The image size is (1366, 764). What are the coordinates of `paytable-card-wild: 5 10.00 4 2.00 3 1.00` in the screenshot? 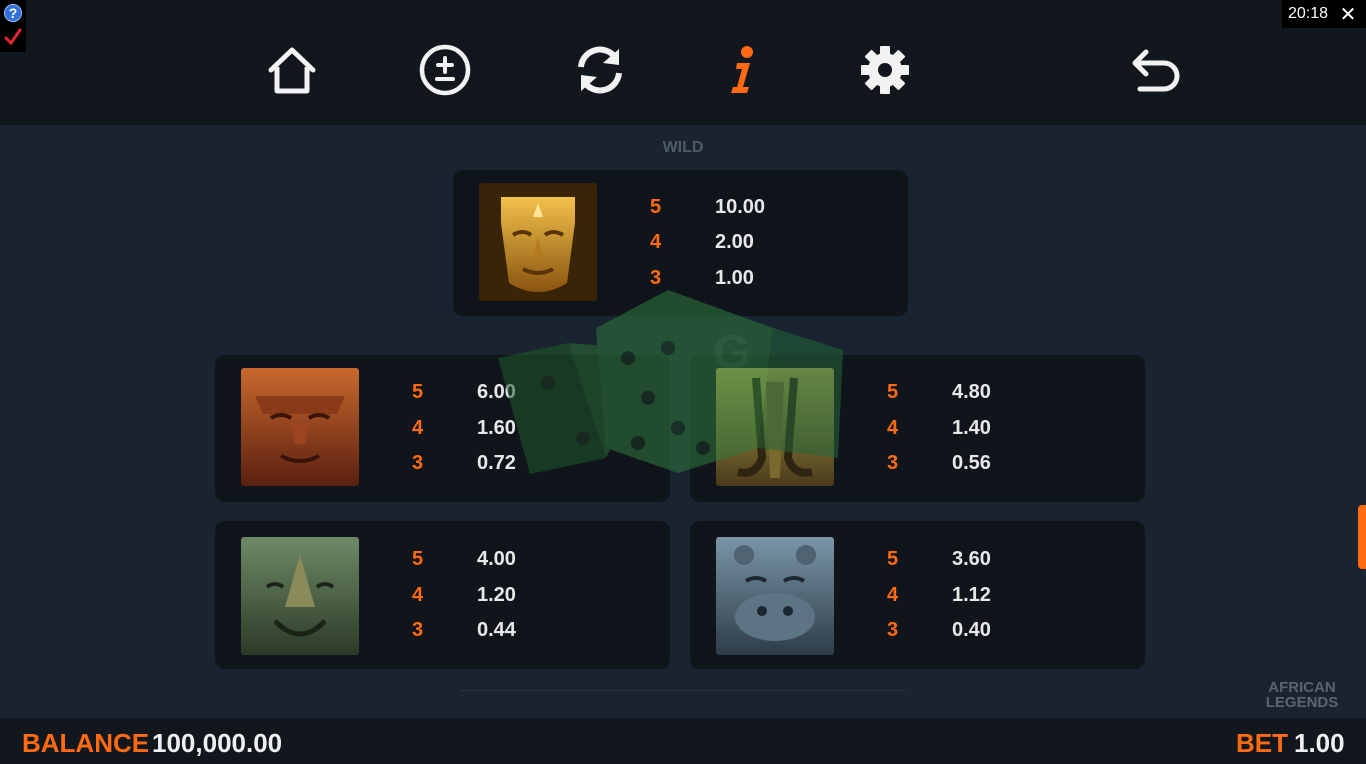 It's located at (680, 243).